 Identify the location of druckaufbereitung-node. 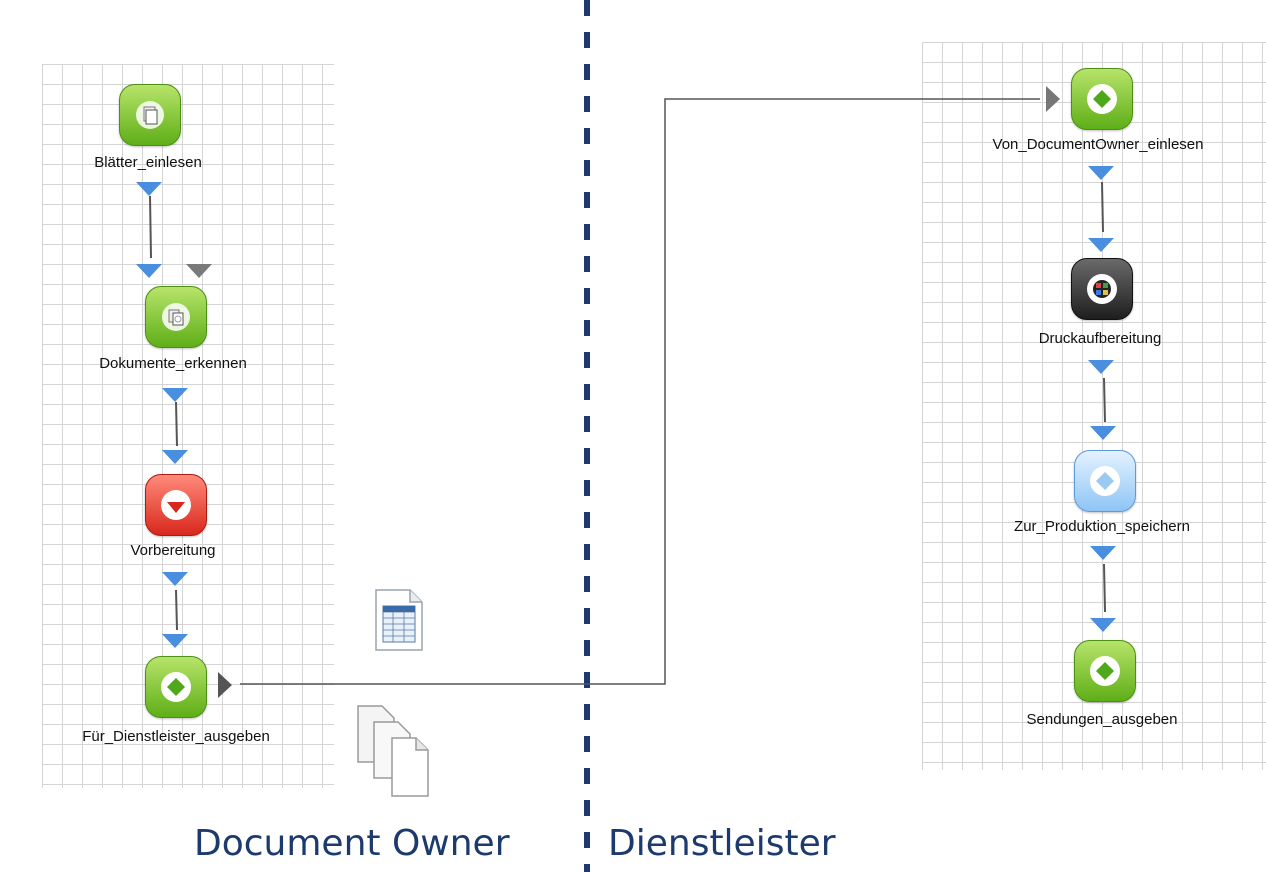
(1102, 289).